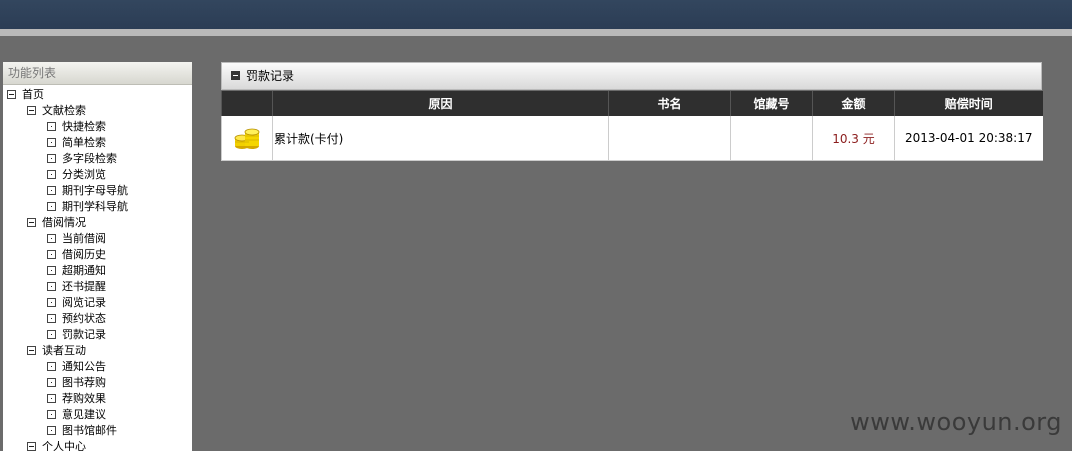  I want to click on sidebar-item: 图书馆邮件, so click(97, 431).